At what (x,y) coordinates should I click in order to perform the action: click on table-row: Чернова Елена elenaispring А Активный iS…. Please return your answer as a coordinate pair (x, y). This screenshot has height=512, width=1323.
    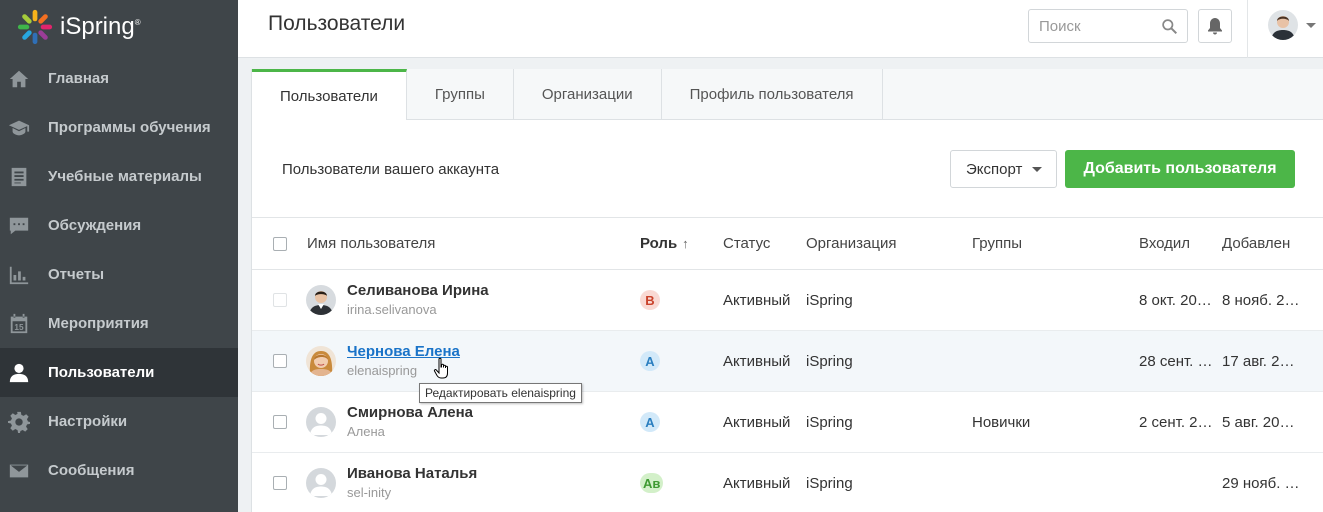
    Looking at the image, I should click on (787, 361).